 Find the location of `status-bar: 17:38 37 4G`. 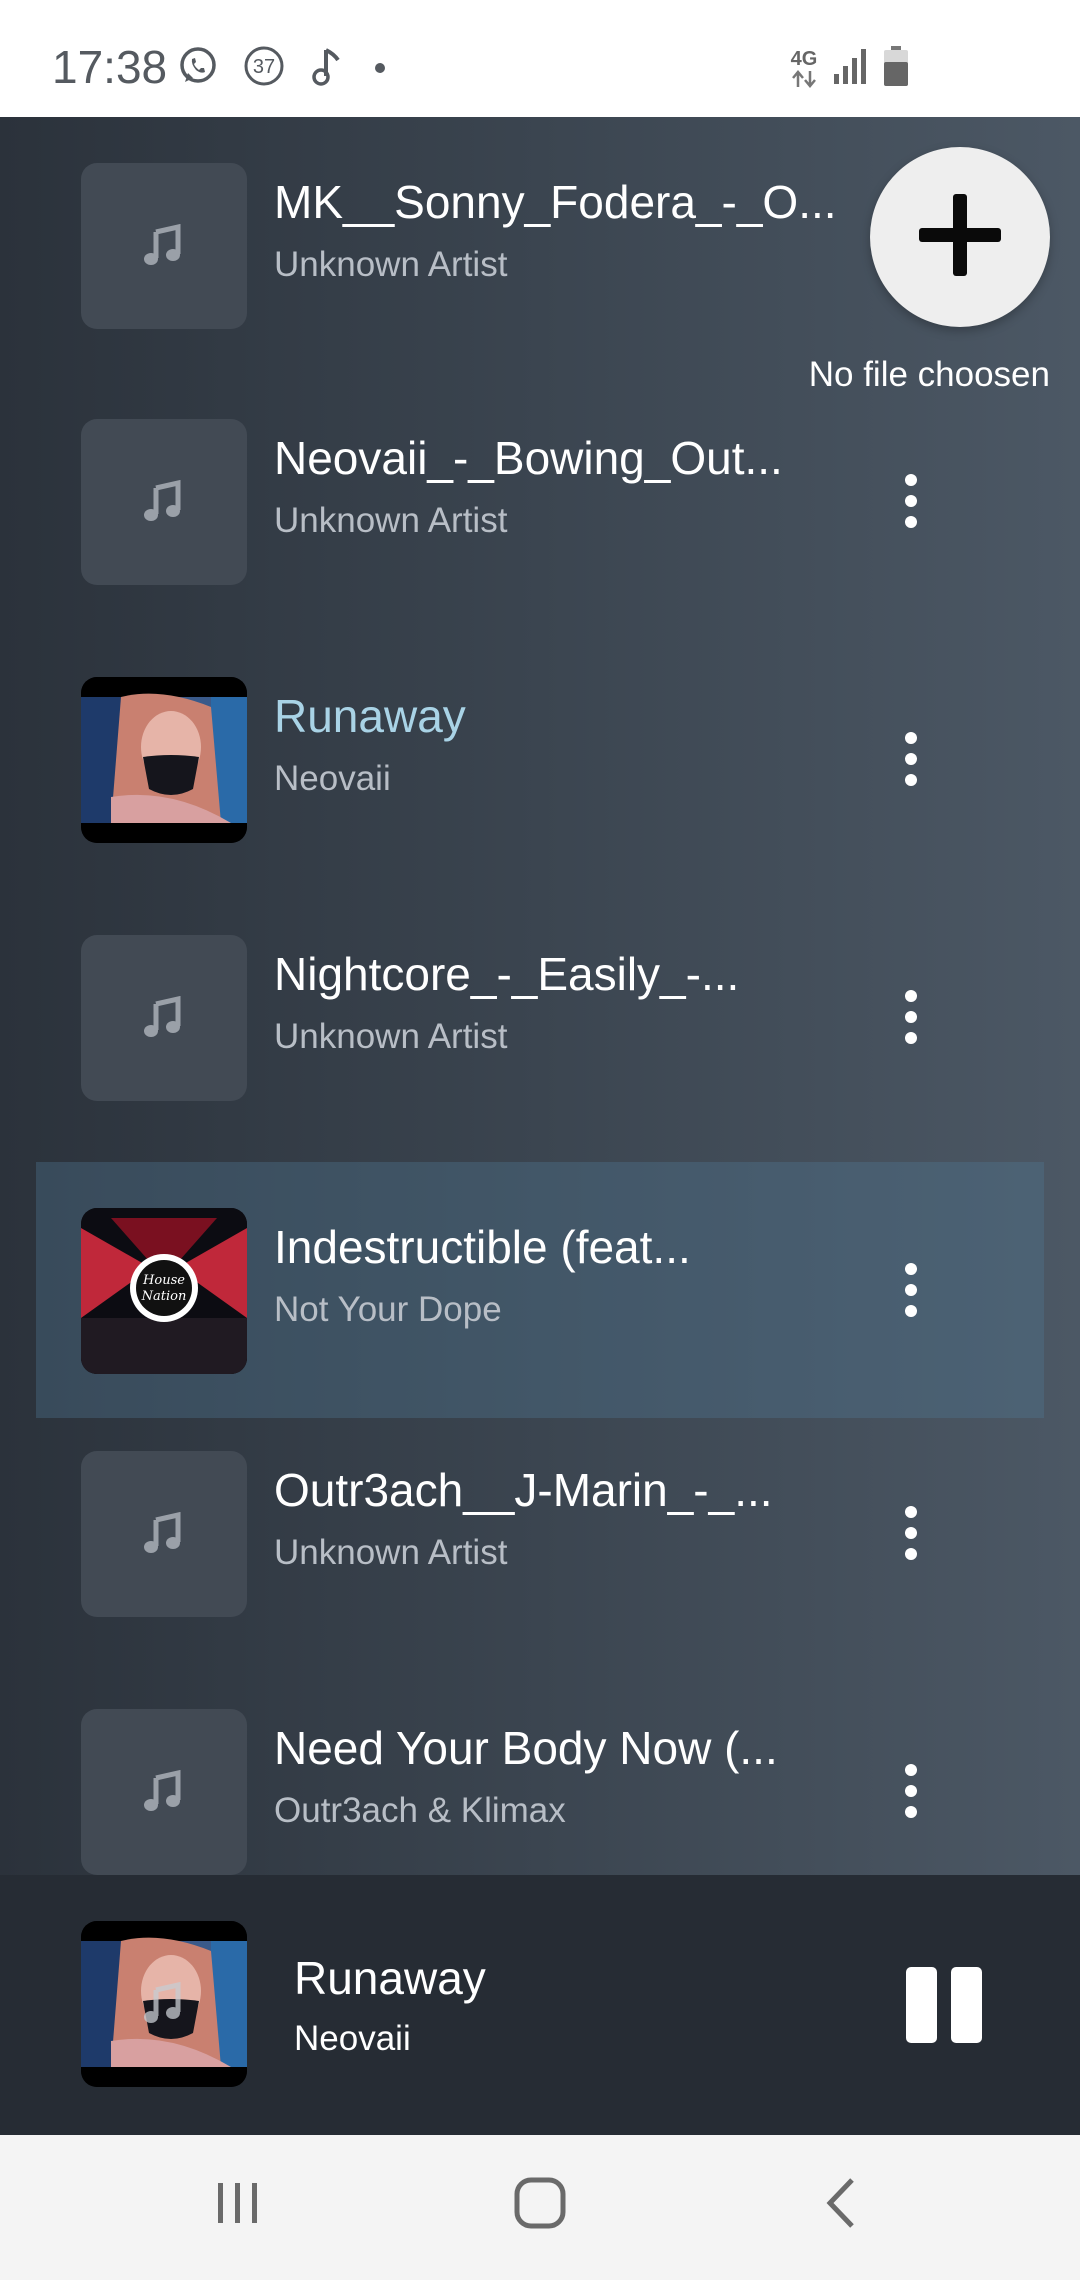

status-bar: 17:38 37 4G is located at coordinates (540, 58).